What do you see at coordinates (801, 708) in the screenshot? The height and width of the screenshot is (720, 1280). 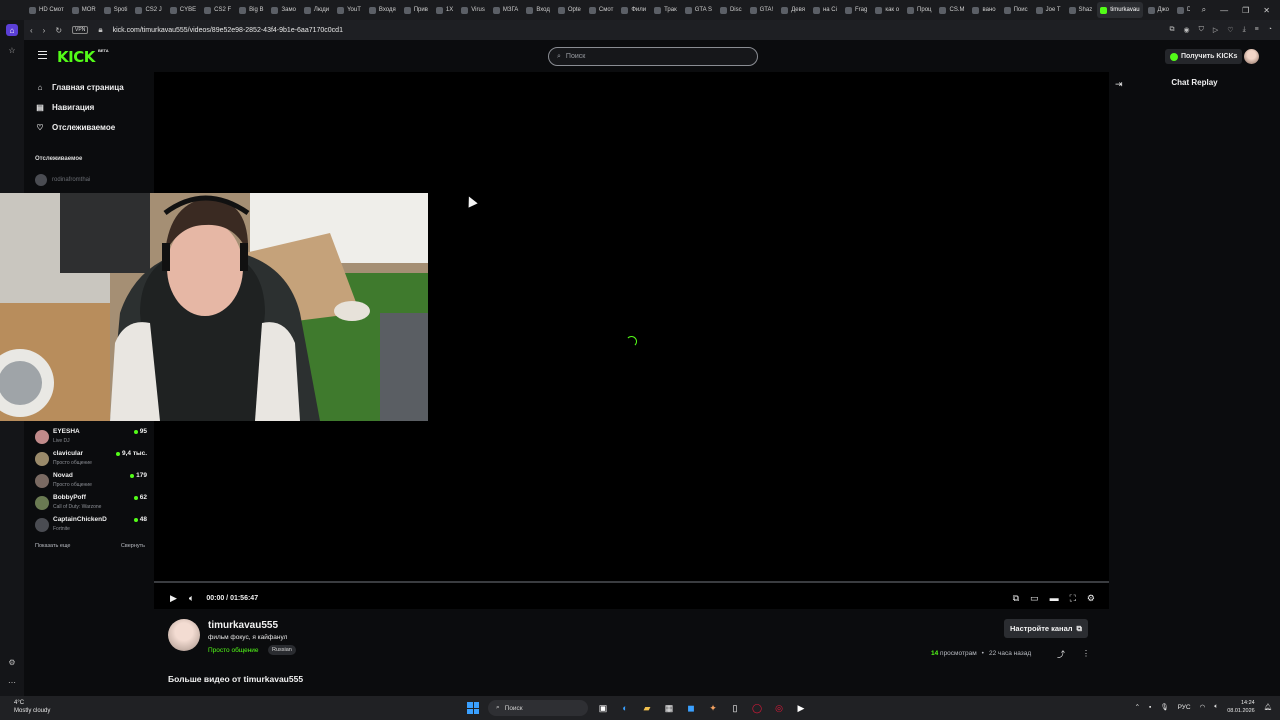 I see `media-player-icon: ▶` at bounding box center [801, 708].